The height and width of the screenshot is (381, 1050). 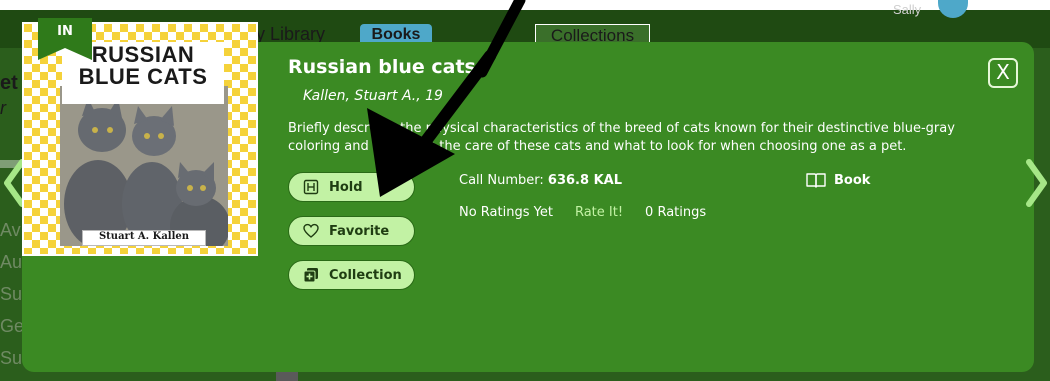 I want to click on next-item-button, so click(x=1036, y=183).